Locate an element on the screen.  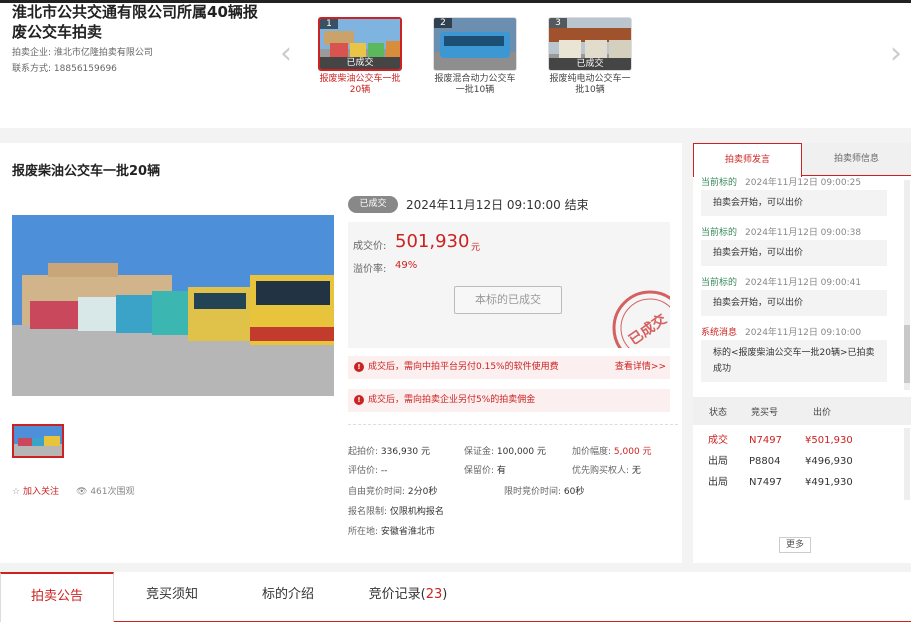
company-name: 淮北市亿隆拍卖有限公司 is located at coordinates (103, 53).